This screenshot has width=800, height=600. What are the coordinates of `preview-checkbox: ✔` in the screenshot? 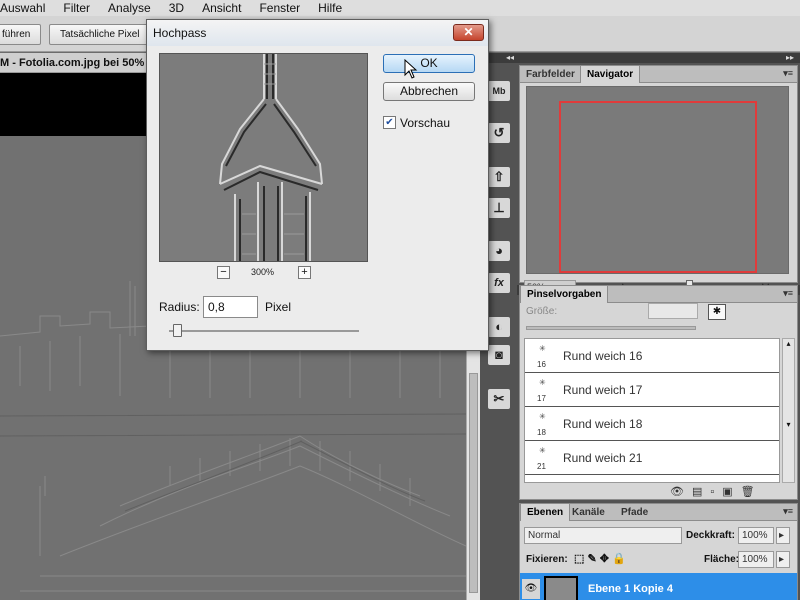 It's located at (389, 122).